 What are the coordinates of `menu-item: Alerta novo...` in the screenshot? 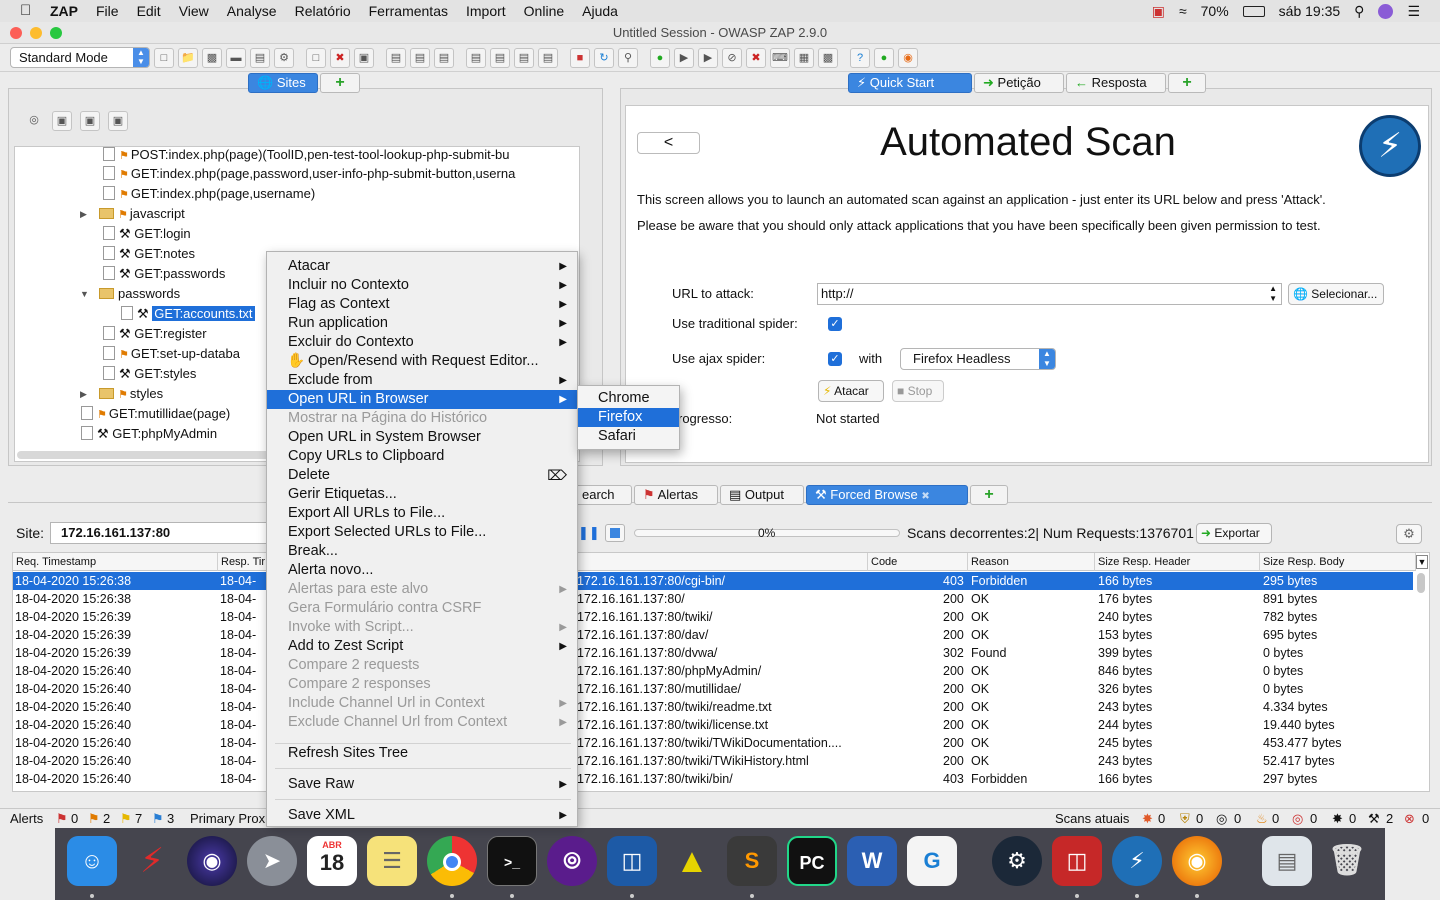 It's located at (422, 570).